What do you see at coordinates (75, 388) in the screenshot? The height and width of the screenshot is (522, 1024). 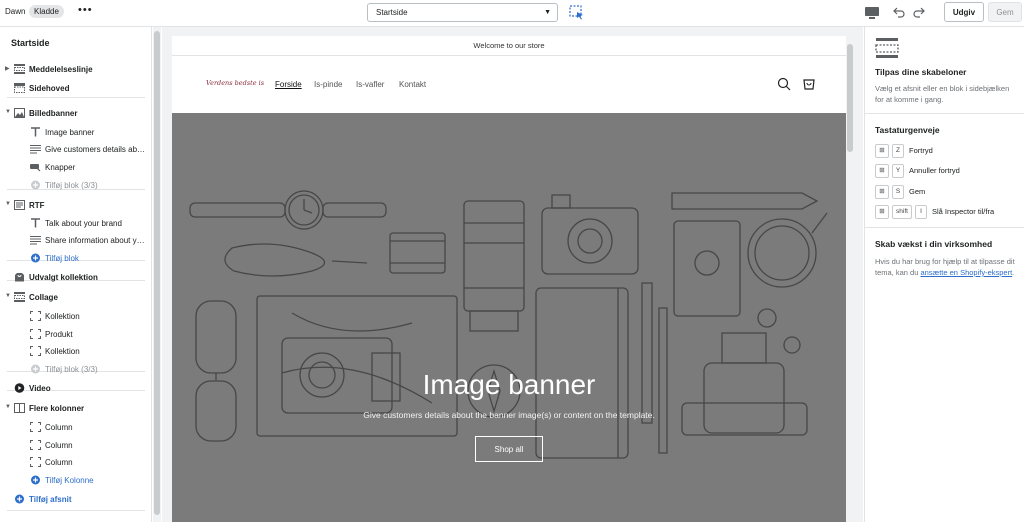 I see `sidebar-item-video: Video` at bounding box center [75, 388].